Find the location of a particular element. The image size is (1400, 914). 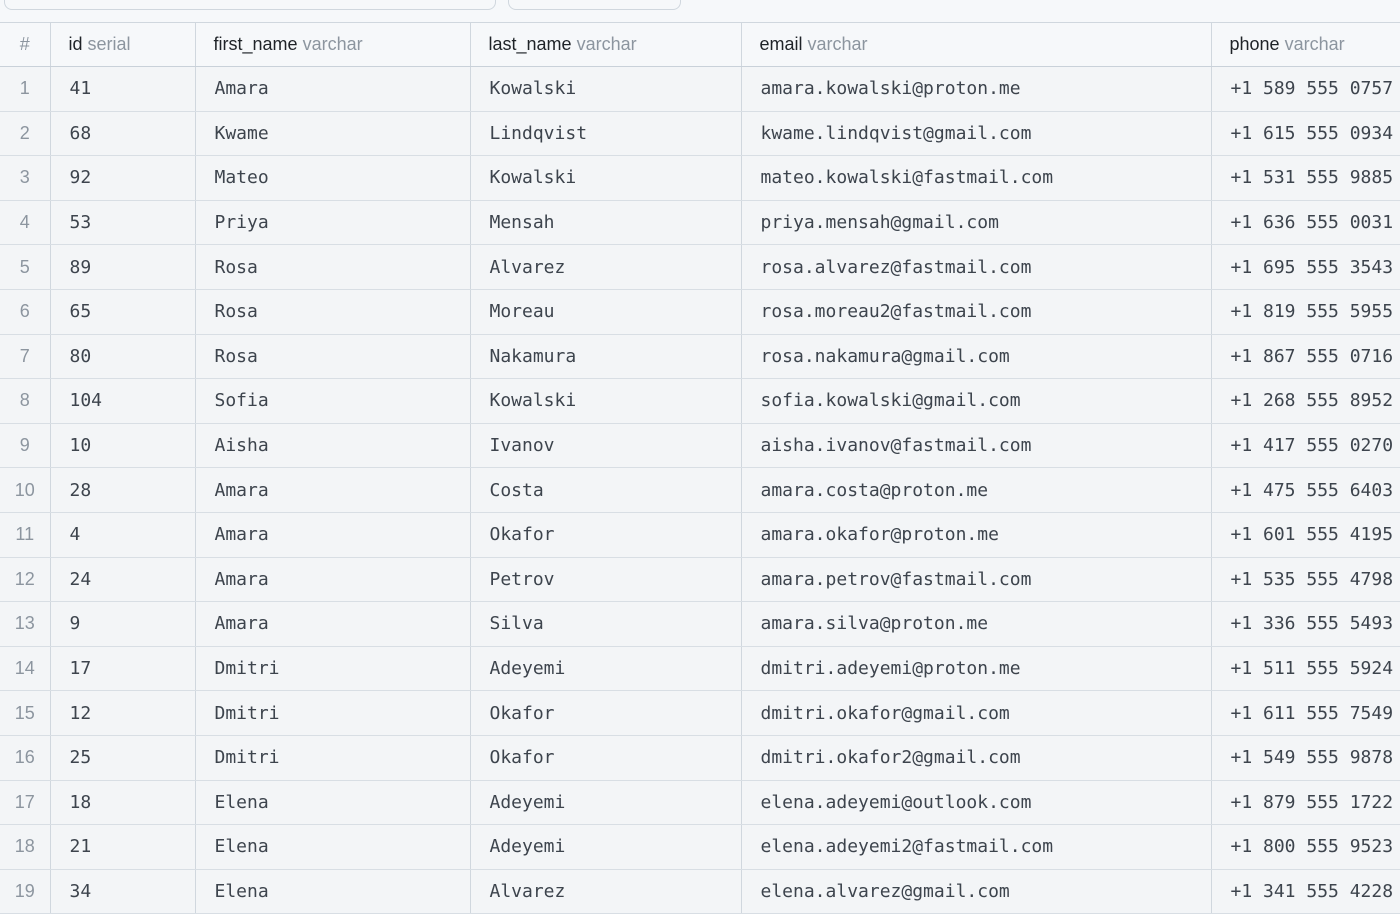

cell-last-name: Moreau is located at coordinates (606, 312).